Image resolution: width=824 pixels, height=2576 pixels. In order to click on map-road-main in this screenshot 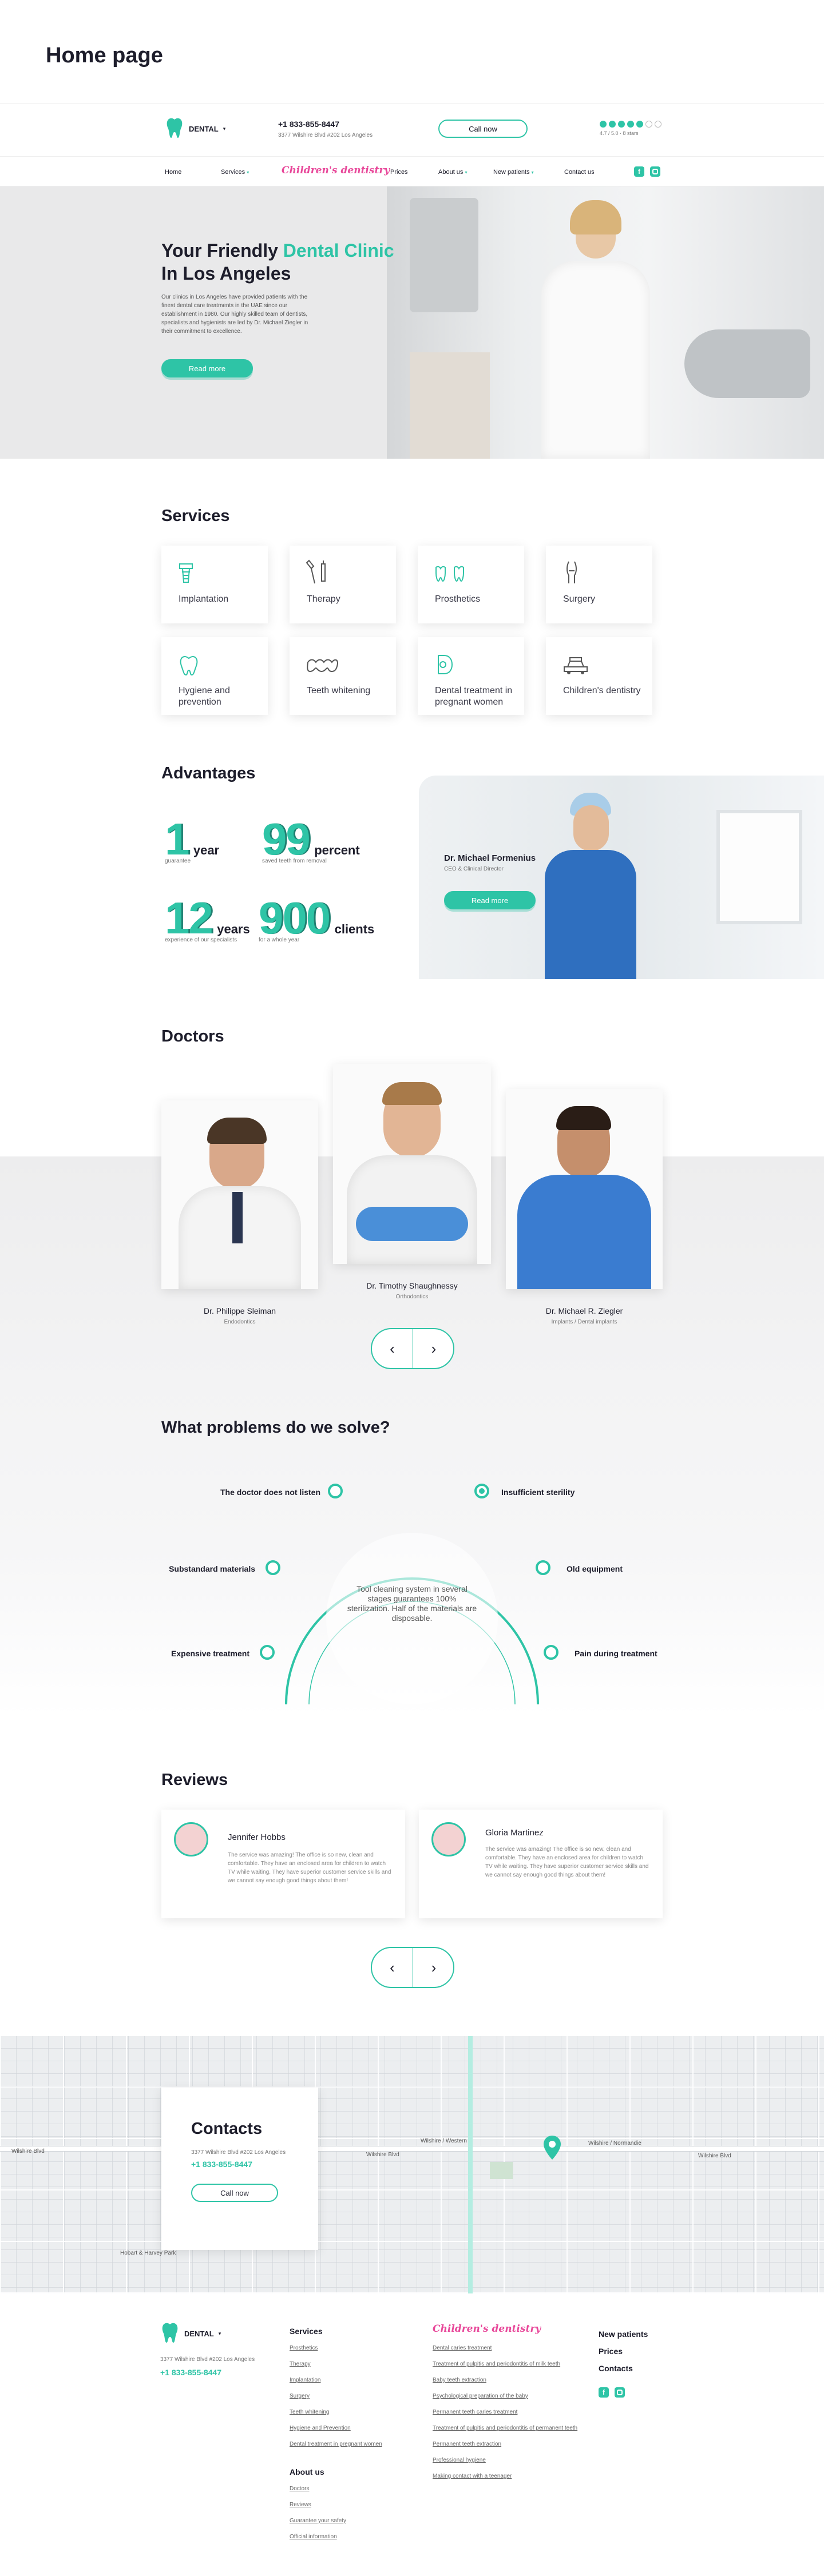, I will do `click(412, 2149)`.